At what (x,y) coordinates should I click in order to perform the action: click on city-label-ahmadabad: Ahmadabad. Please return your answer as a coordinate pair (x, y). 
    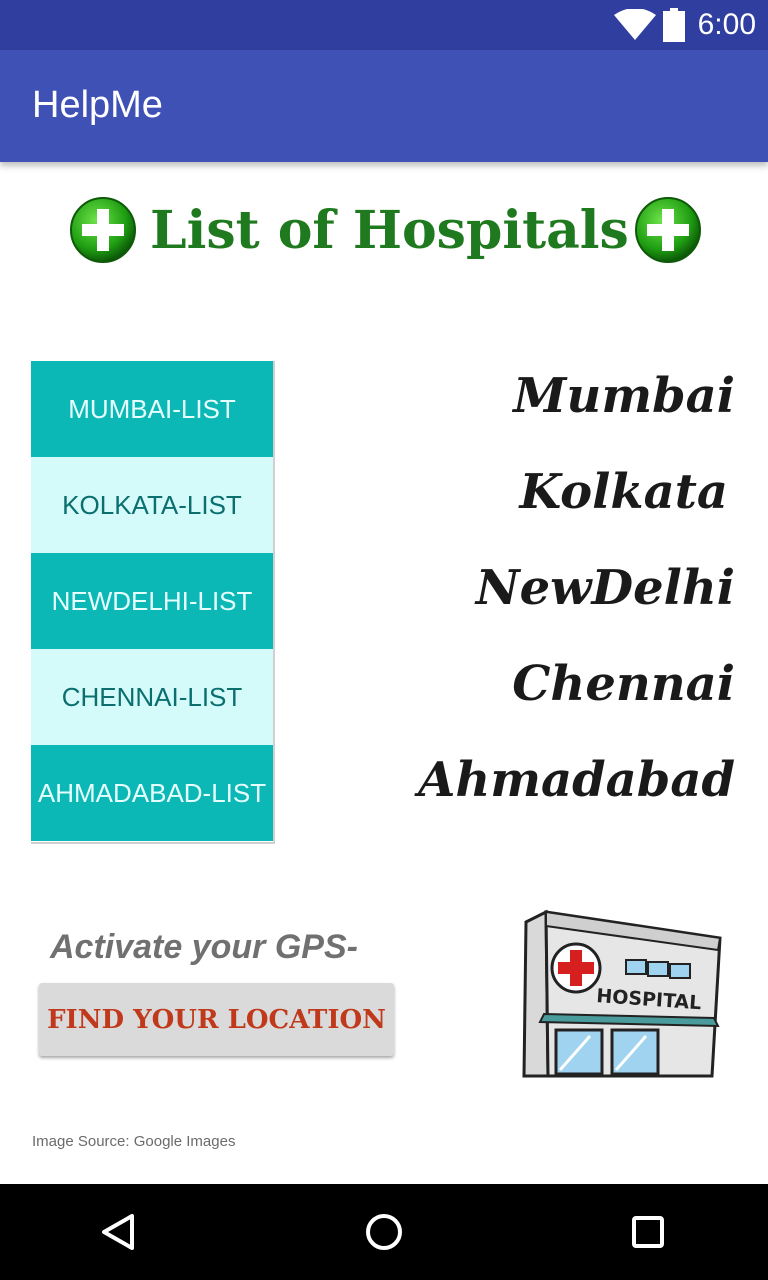
    Looking at the image, I should click on (576, 780).